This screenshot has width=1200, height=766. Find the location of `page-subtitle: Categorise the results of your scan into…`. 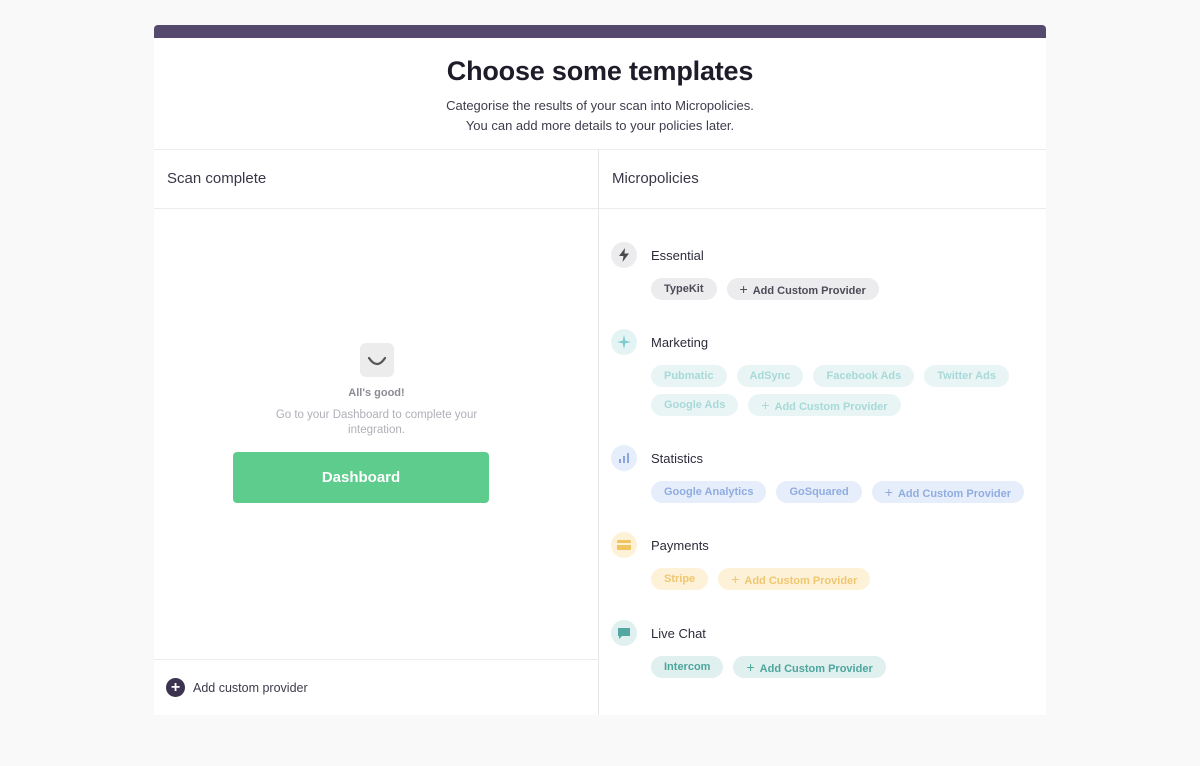

page-subtitle: Categorise the results of your scan into… is located at coordinates (600, 116).